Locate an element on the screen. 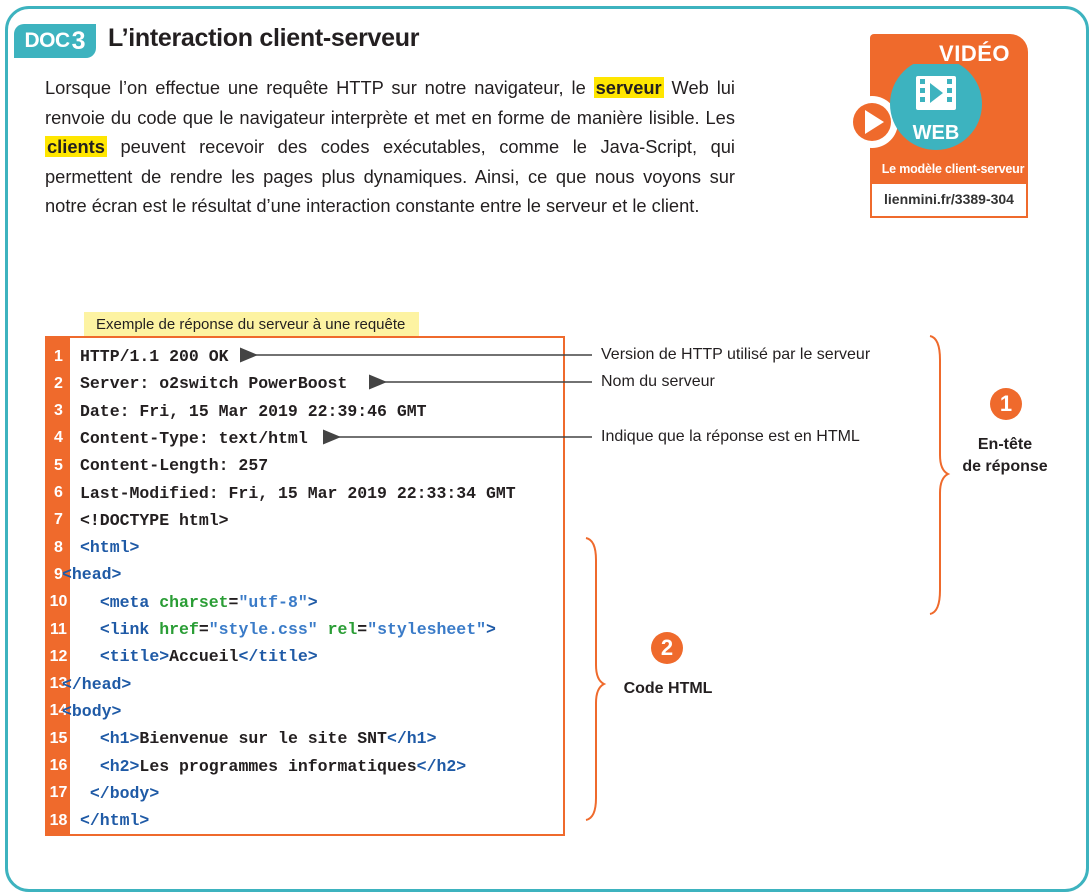  brace-header is located at coordinates (940, 475).